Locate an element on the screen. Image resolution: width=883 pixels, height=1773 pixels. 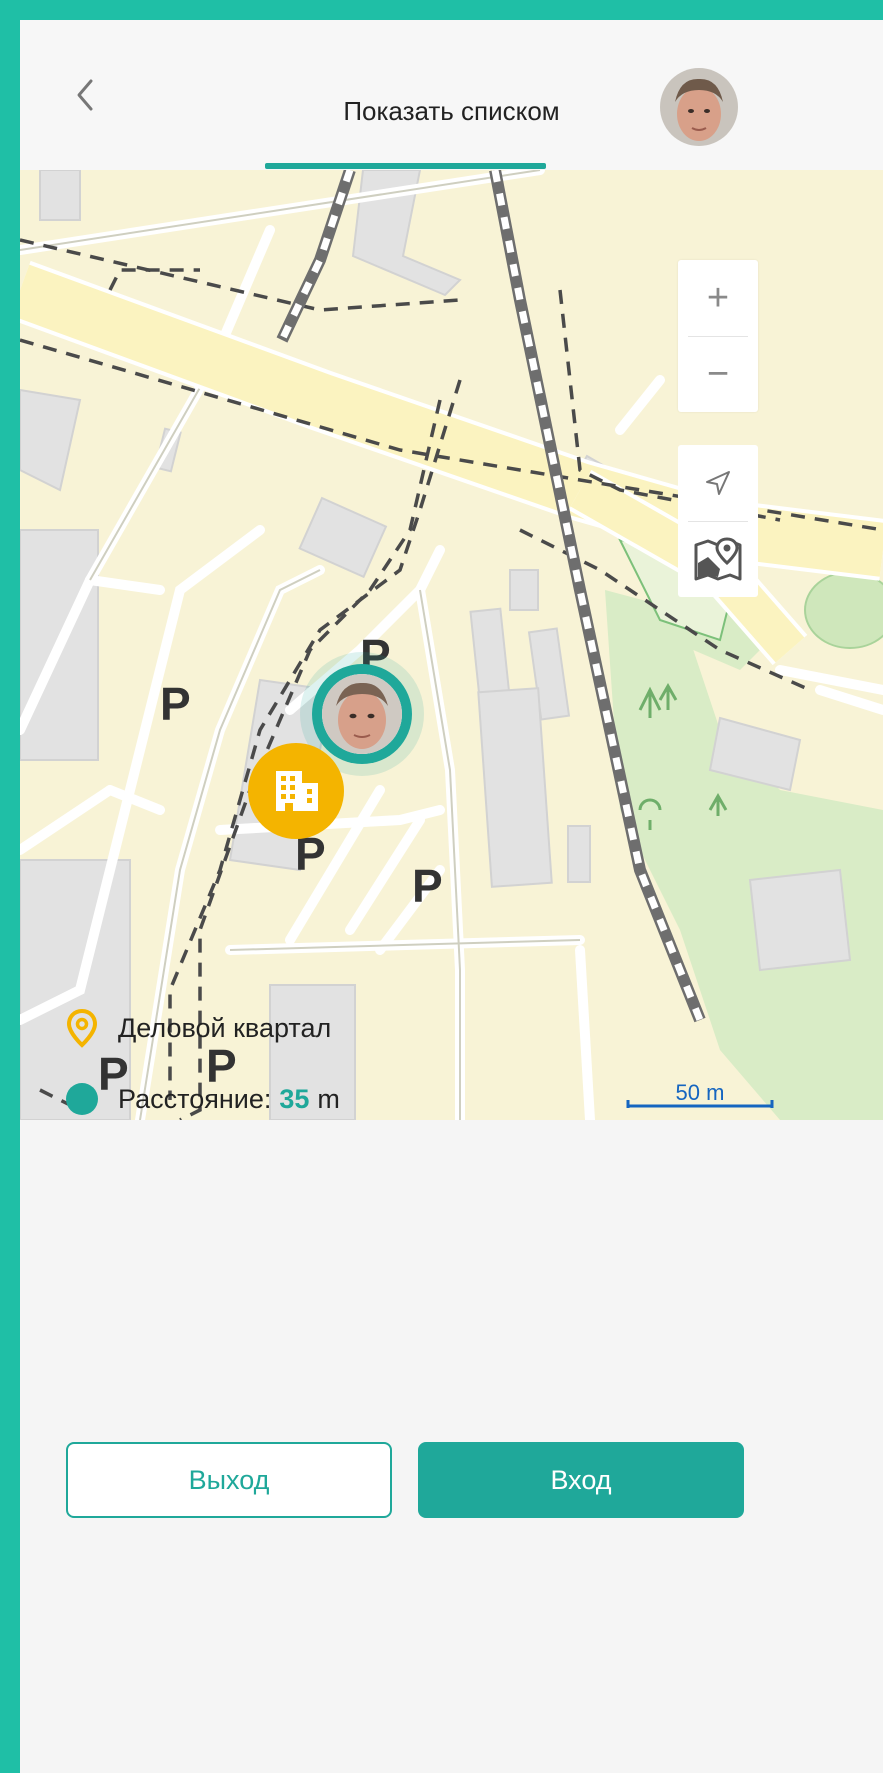
active-tab-indicator is located at coordinates (405, 166).